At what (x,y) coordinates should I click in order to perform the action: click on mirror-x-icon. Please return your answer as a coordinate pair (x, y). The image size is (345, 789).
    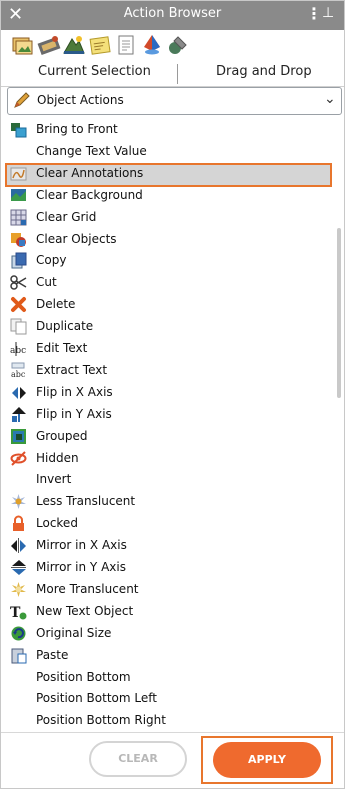
    Looking at the image, I should click on (18, 546).